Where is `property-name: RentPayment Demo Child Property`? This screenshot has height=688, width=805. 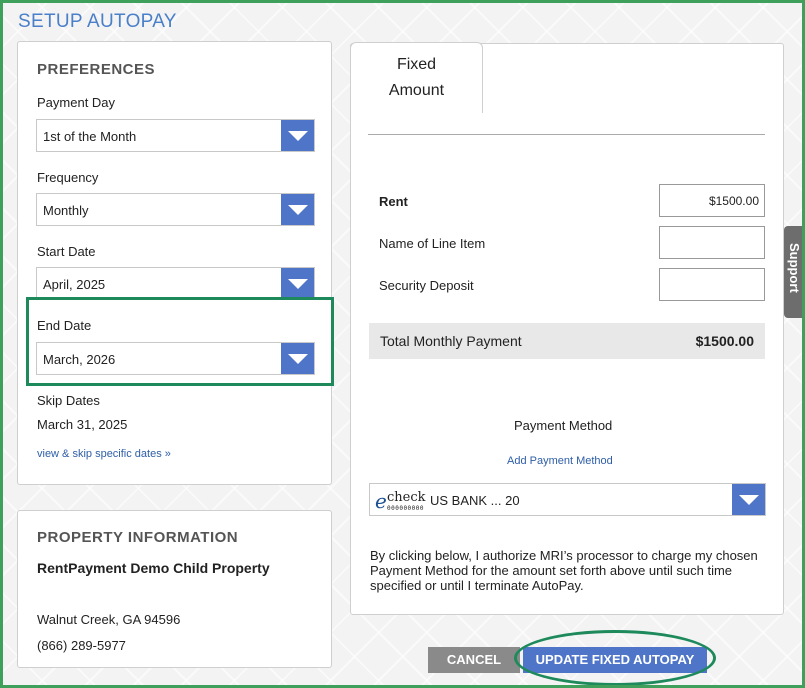 property-name: RentPayment Demo Child Property is located at coordinates (153, 568).